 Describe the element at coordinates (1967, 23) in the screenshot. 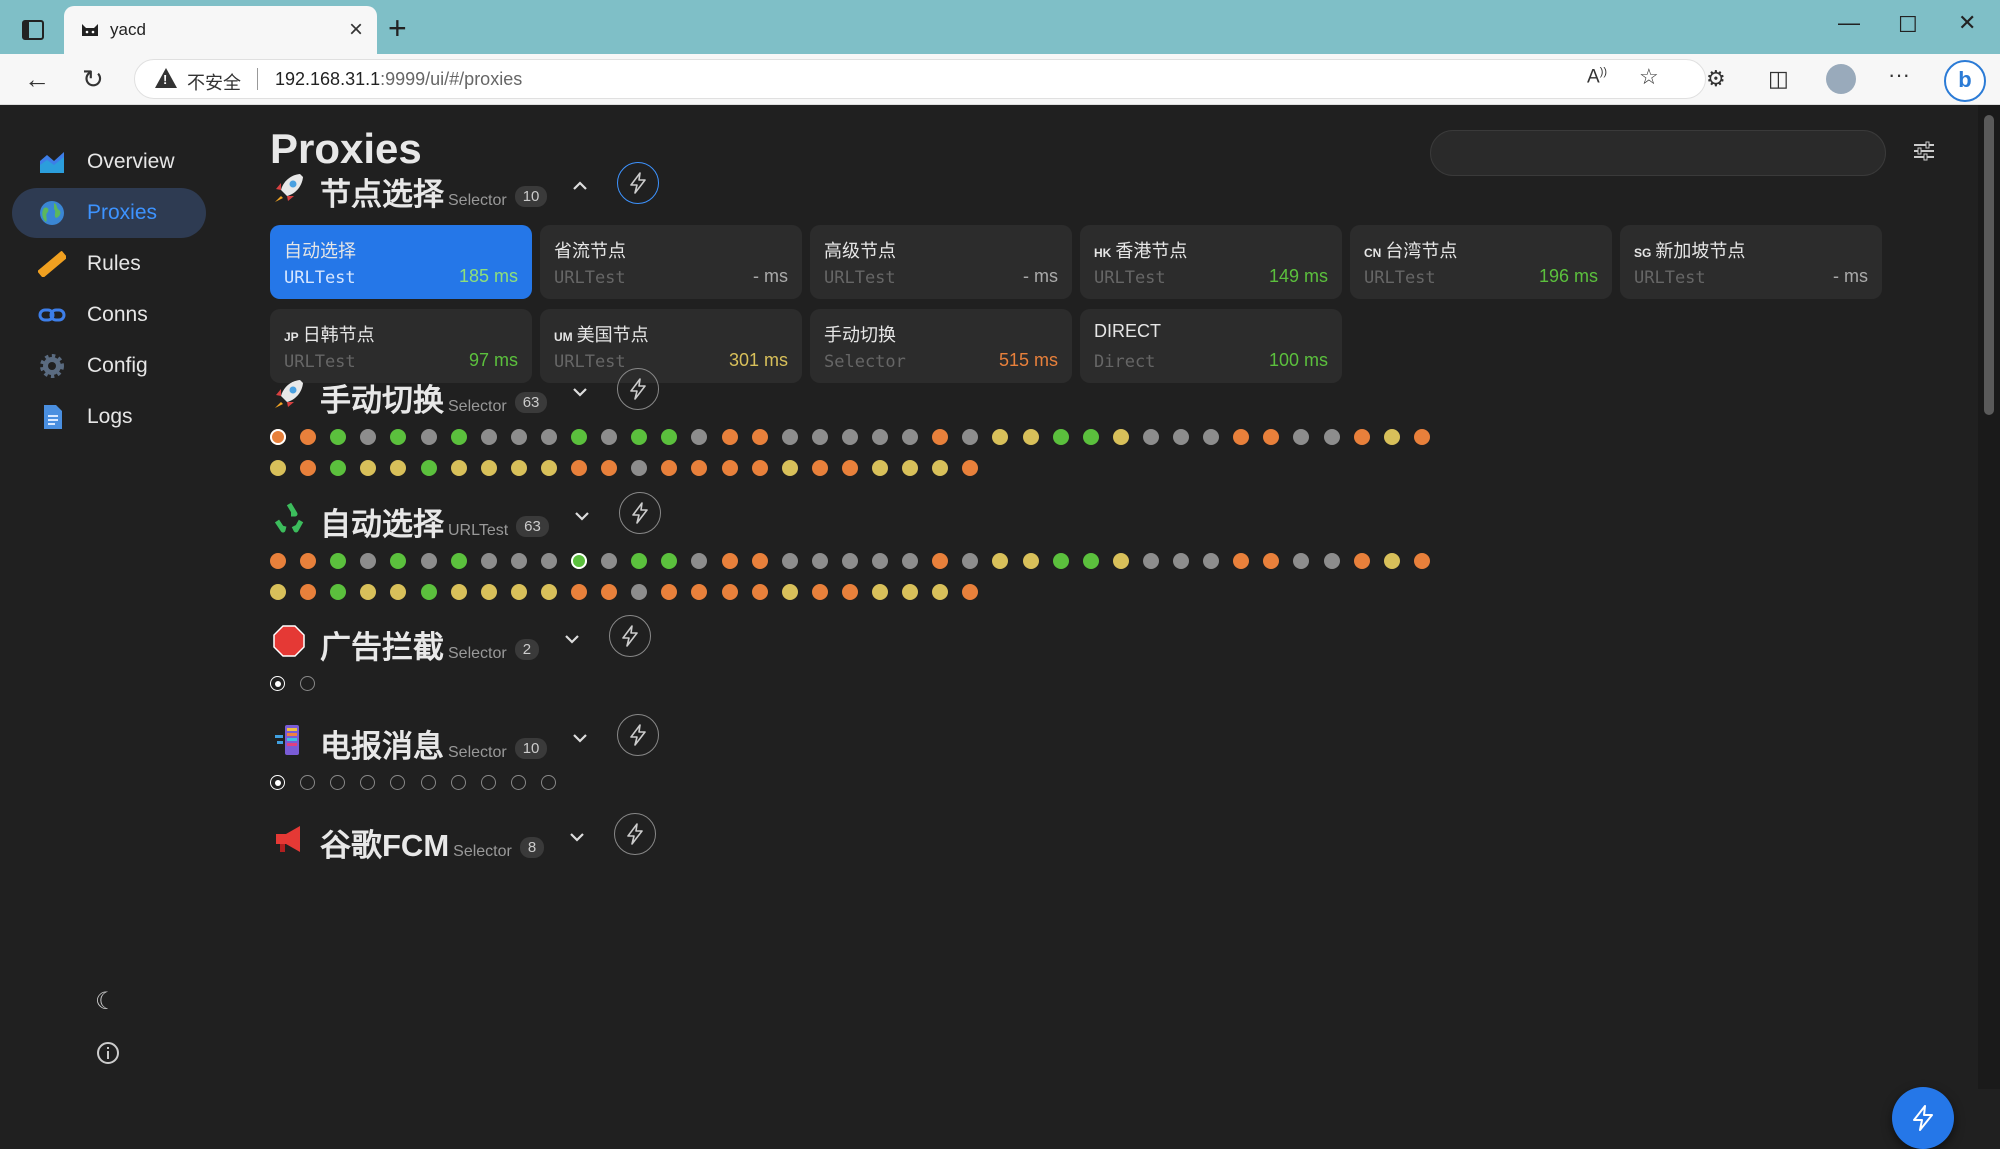

I see `close-window-icon: ✕` at that location.